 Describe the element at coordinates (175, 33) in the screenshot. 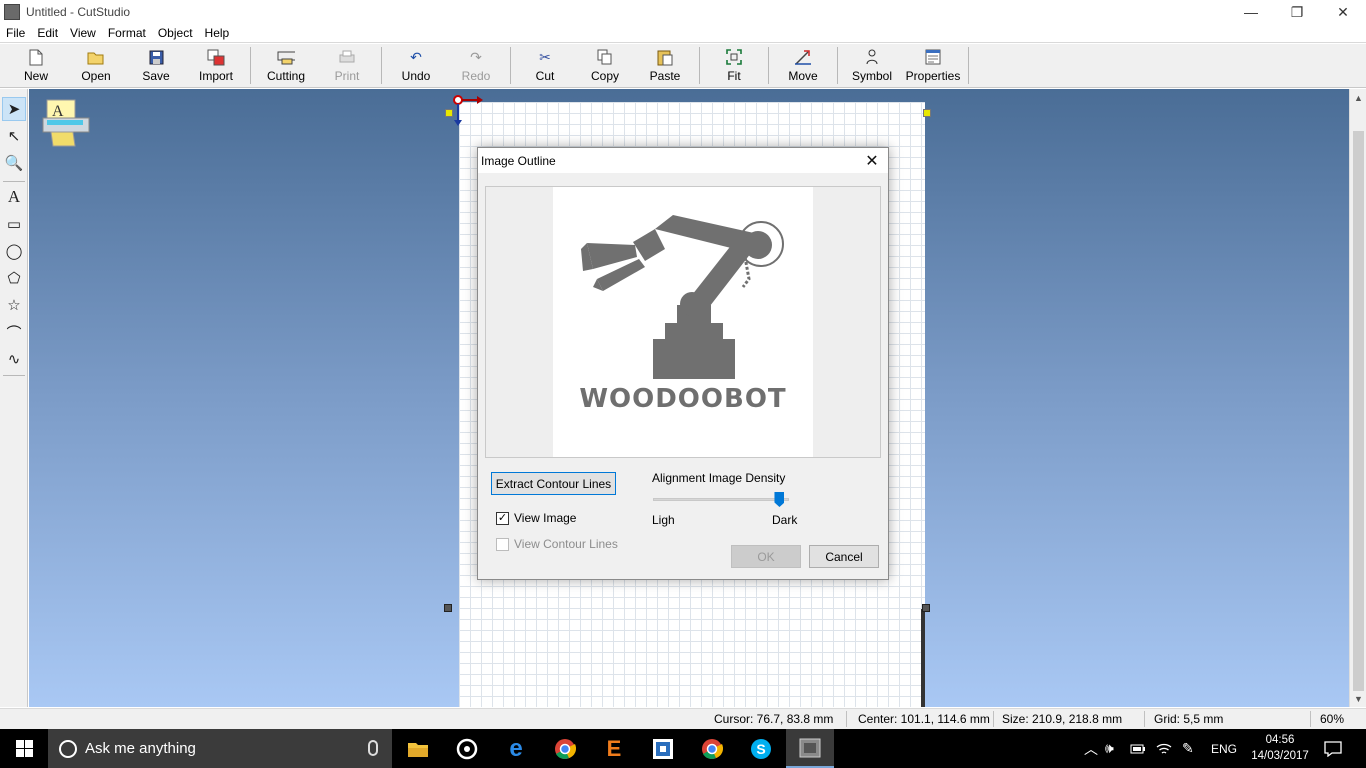

I see `menu-object: Object` at that location.